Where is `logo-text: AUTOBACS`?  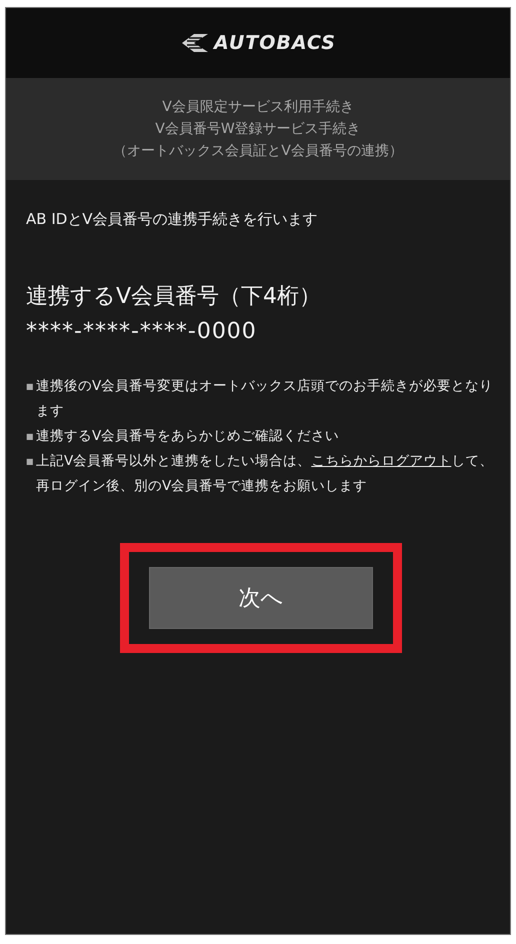 logo-text: AUTOBACS is located at coordinates (275, 43).